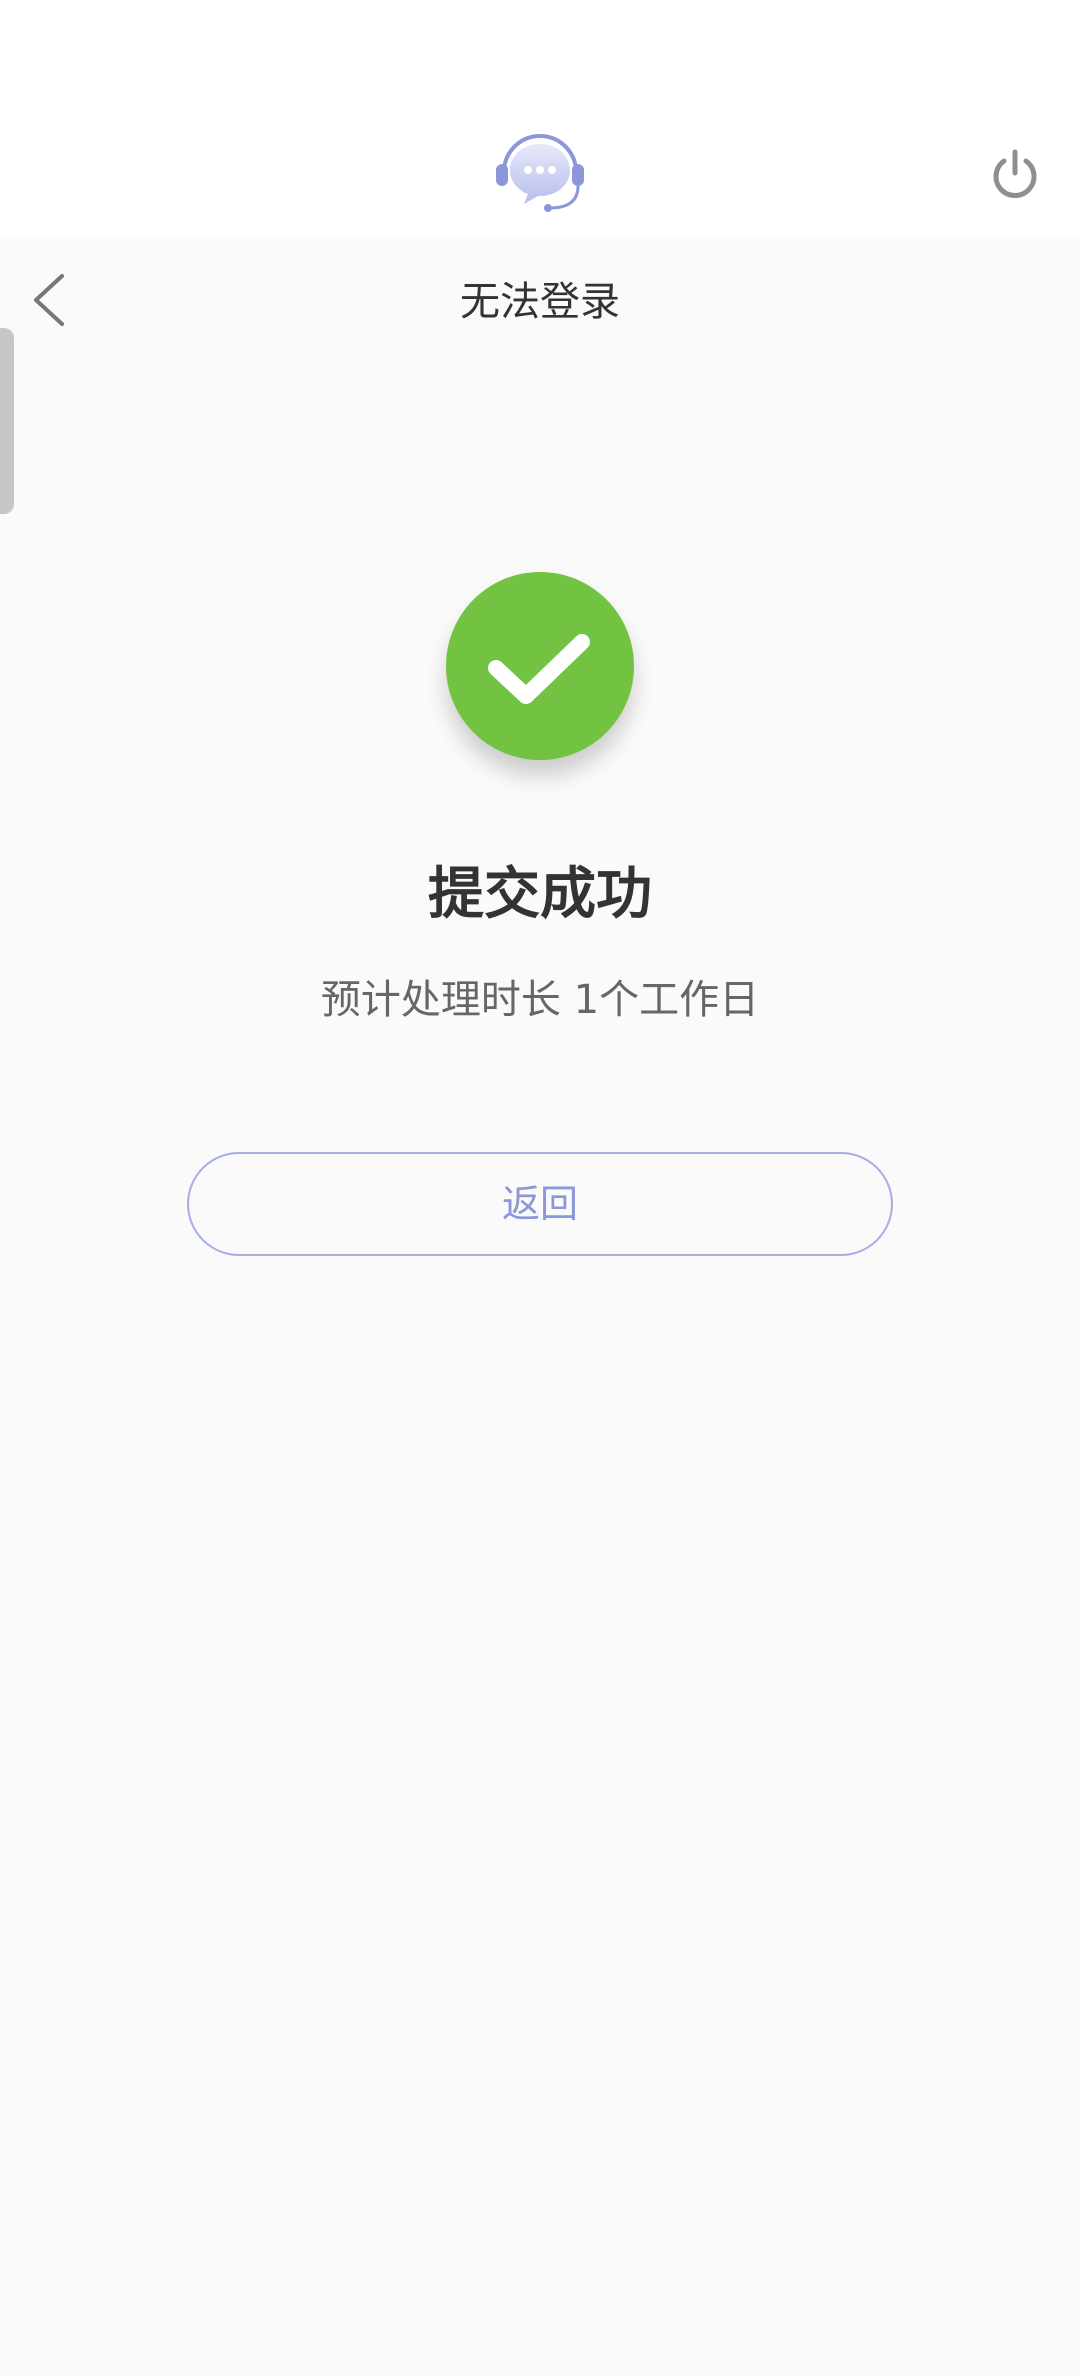  Describe the element at coordinates (540, 1000) in the screenshot. I see `processing-time-text: 预计处理时长 1个工作日` at that location.